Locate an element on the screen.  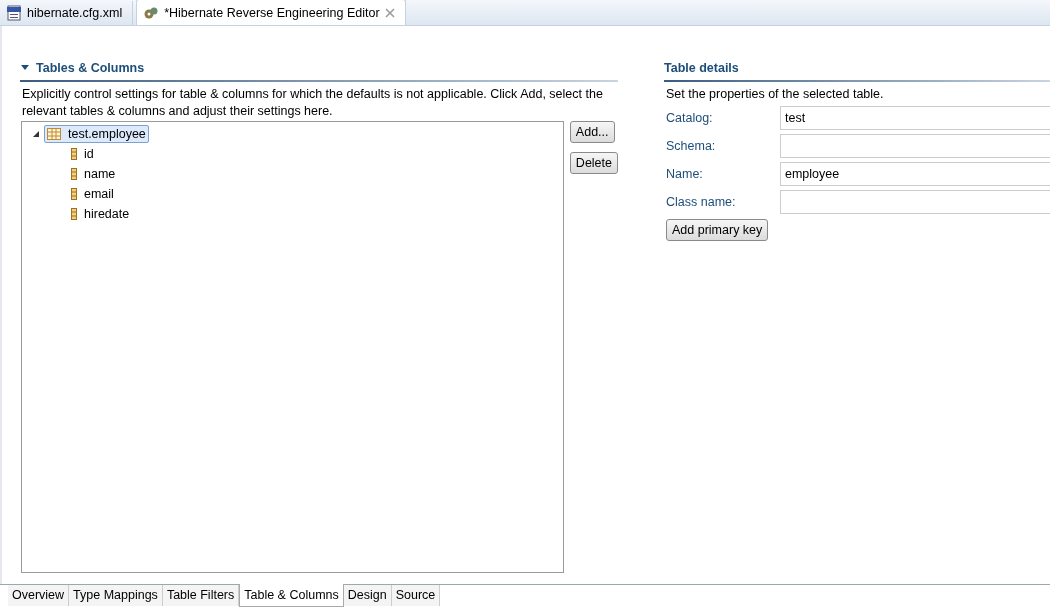
close-icon is located at coordinates (389, 12).